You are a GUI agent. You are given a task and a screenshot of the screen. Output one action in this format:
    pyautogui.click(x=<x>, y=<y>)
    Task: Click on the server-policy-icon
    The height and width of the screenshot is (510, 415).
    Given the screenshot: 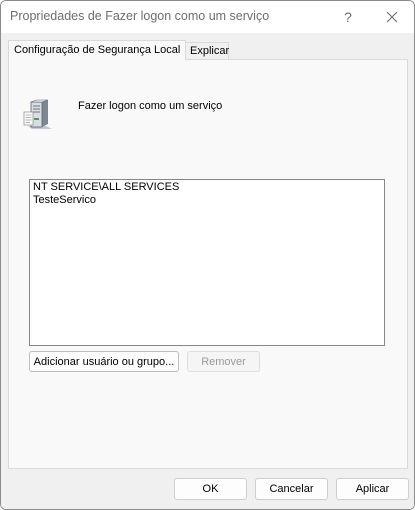 What is the action you would take?
    pyautogui.click(x=37, y=114)
    